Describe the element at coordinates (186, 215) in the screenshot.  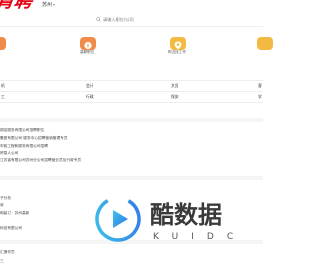
I see `watermark-title: 酷数据` at that location.